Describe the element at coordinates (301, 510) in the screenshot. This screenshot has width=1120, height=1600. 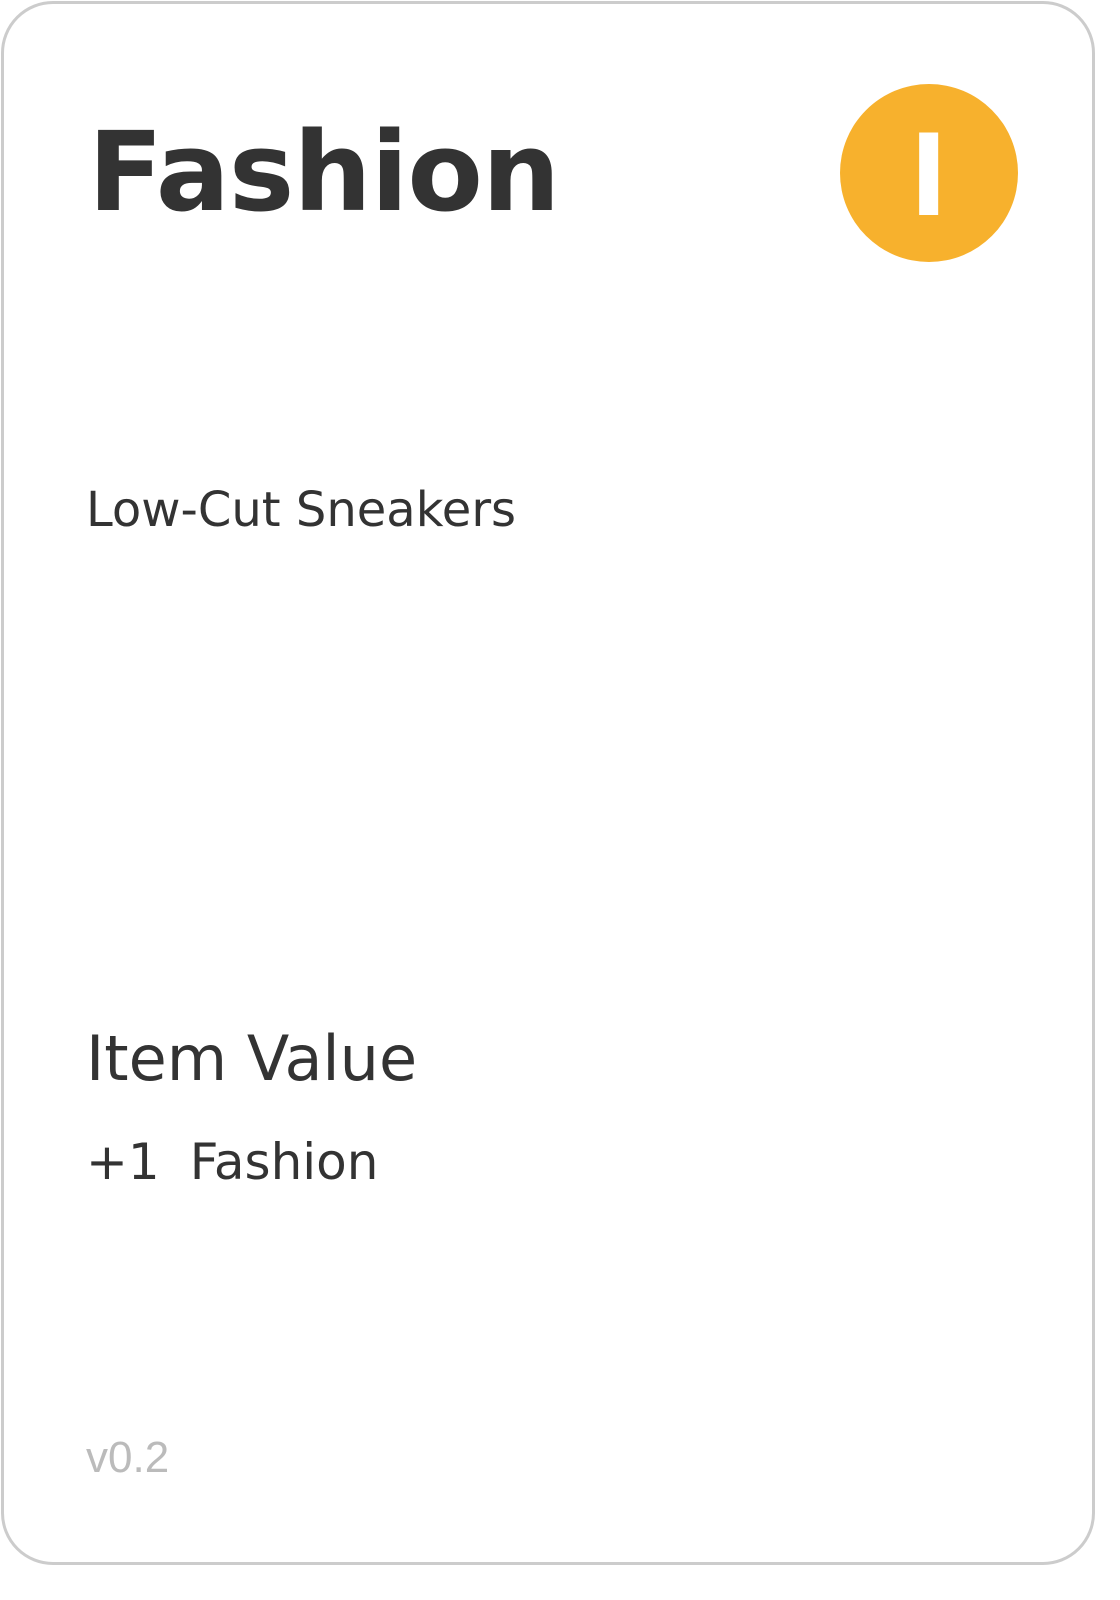
I see `item-name: Low-Cut Sneakers` at that location.